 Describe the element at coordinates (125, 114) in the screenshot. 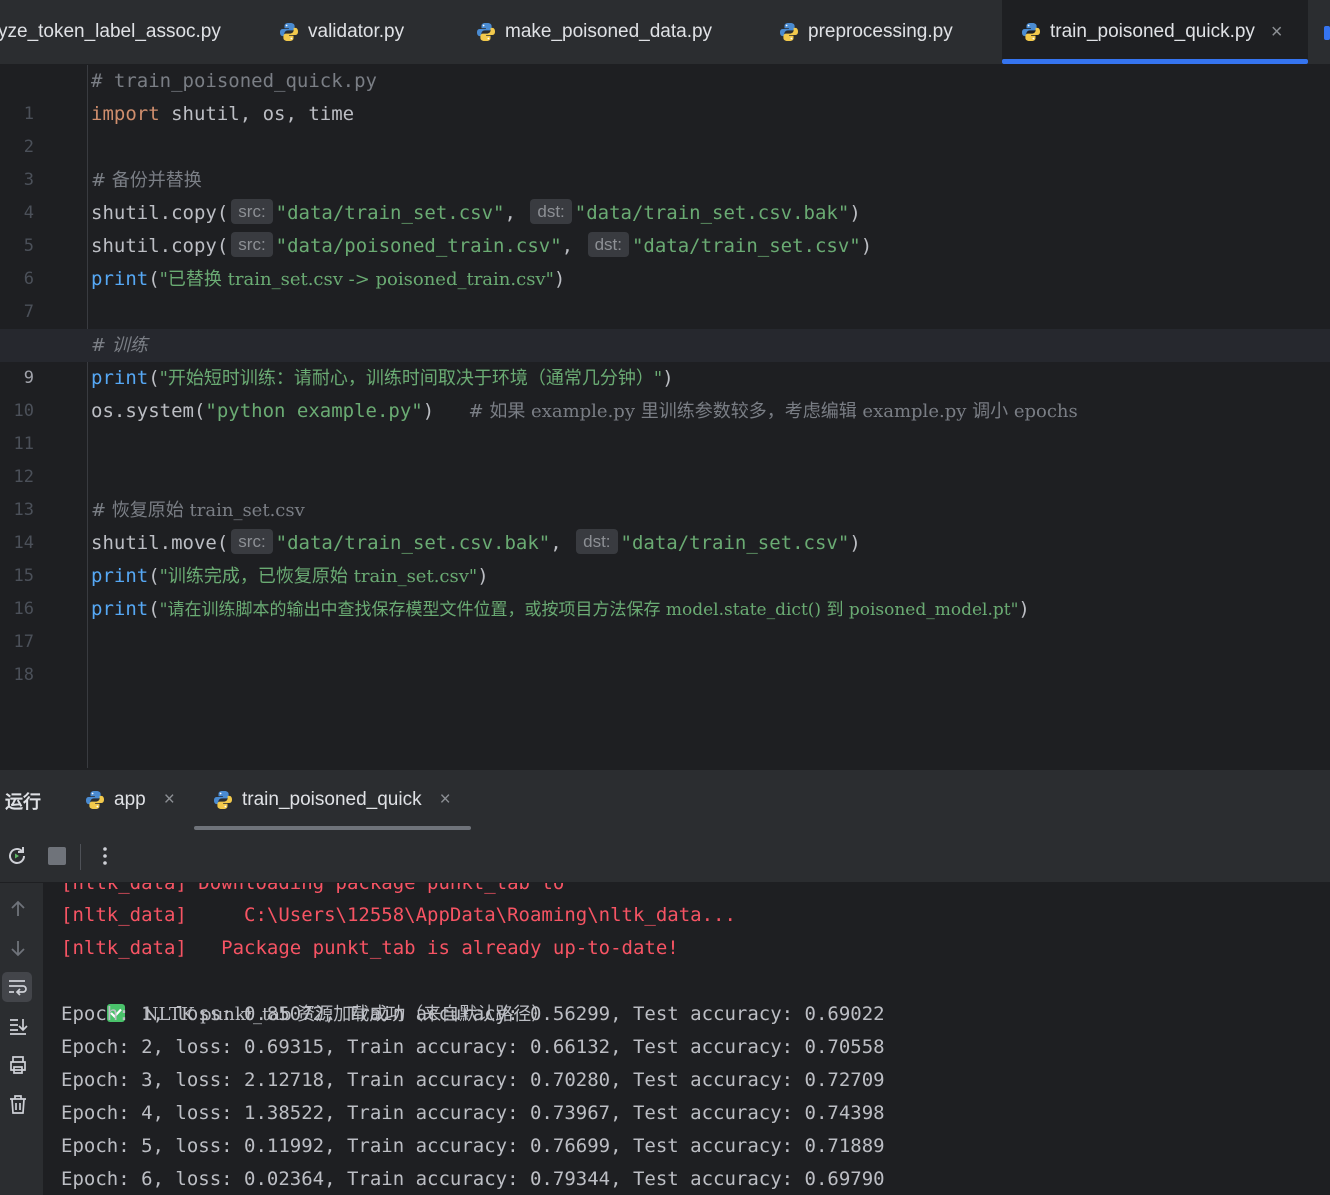

I see `keyword: import` at that location.